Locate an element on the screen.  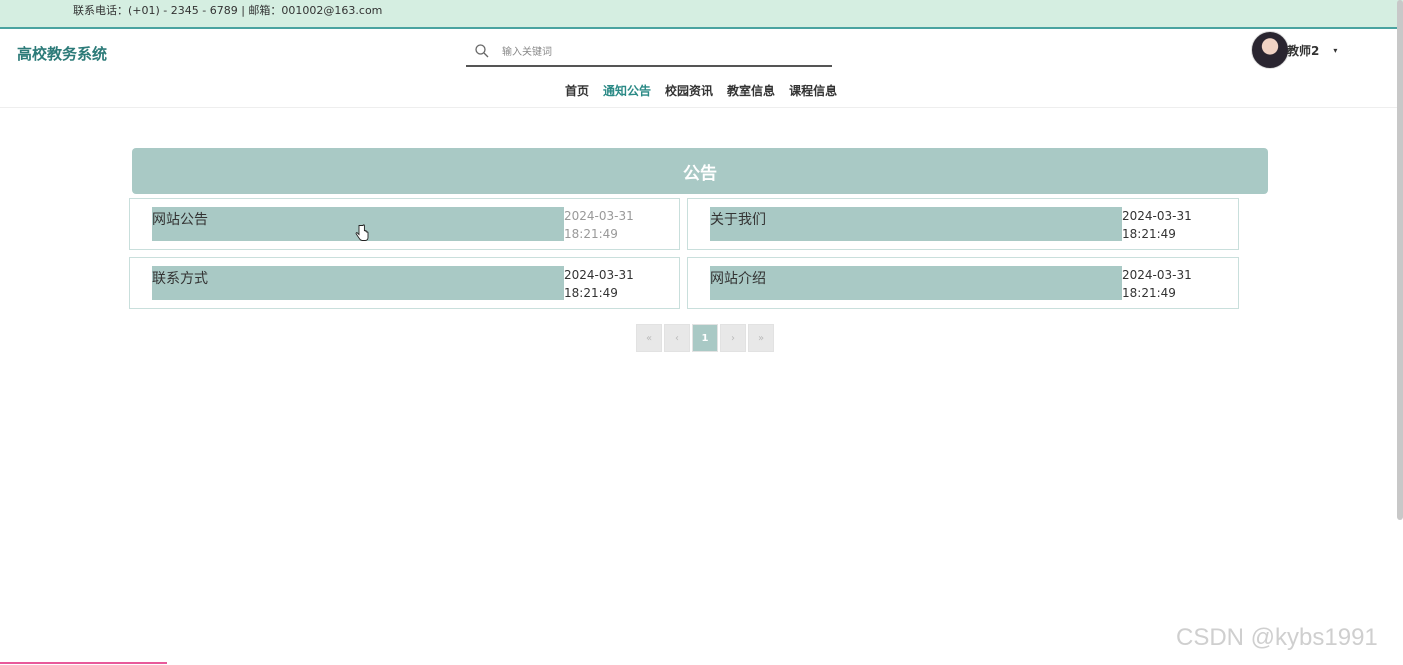
watermark: CSDN @kybs1991 is located at coordinates (1277, 637).